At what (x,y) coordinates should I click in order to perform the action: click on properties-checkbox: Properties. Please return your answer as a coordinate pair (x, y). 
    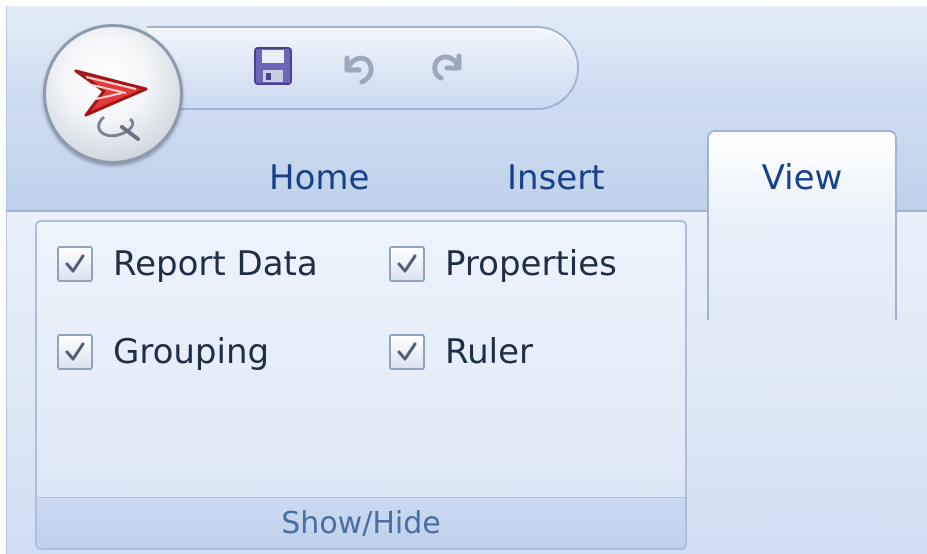
    Looking at the image, I should click on (503, 264).